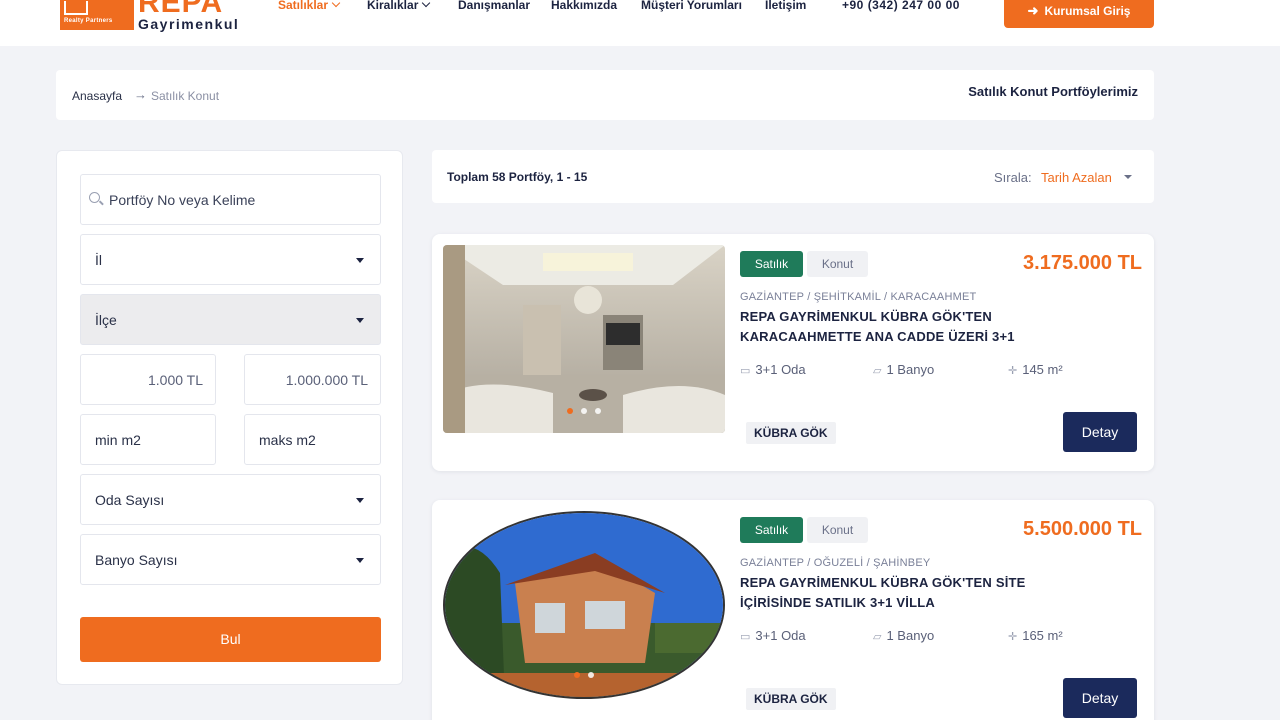  Describe the element at coordinates (584, 6) in the screenshot. I see `nav-hakkimizda: Hakkımızda` at that location.